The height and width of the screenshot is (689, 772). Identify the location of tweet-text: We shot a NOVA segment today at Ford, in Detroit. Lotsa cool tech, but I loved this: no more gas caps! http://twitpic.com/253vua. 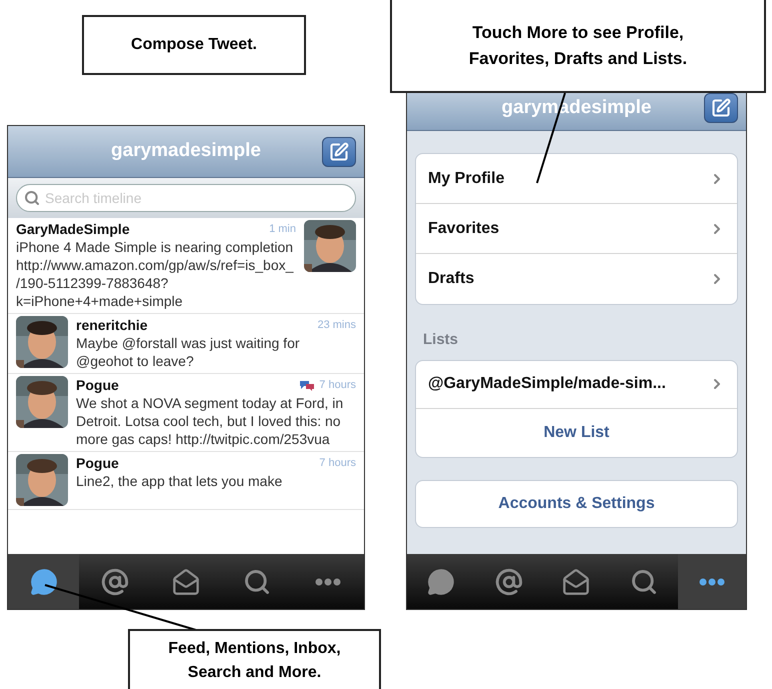
(210, 421).